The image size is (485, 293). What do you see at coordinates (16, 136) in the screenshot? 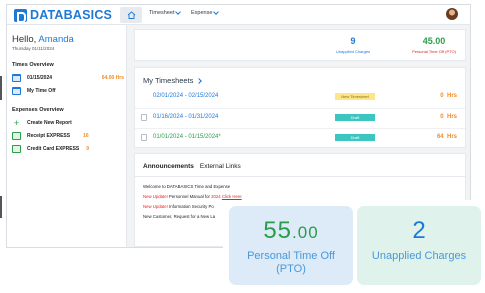
I see `receipt-icon` at bounding box center [16, 136].